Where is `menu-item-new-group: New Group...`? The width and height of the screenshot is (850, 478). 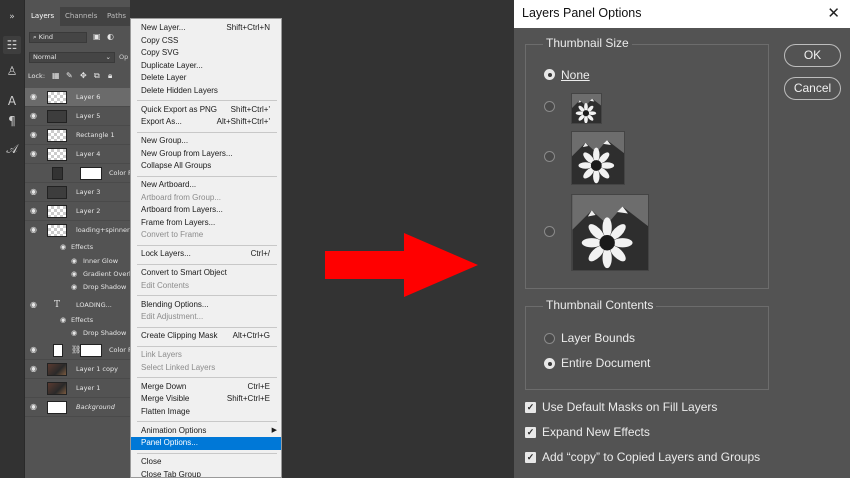
menu-item-new-group: New Group... is located at coordinates (206, 141).